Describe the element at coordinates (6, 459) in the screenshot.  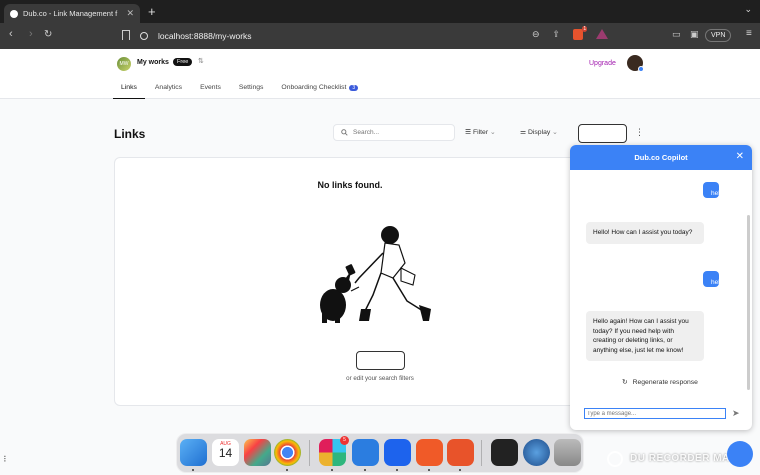
I see `side-handle-icon: ⠇` at that location.